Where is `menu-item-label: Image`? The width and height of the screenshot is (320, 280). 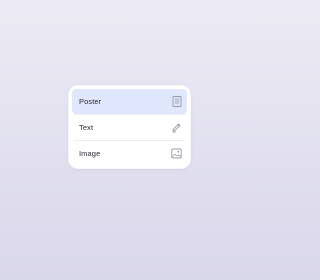 menu-item-label: Image is located at coordinates (90, 153).